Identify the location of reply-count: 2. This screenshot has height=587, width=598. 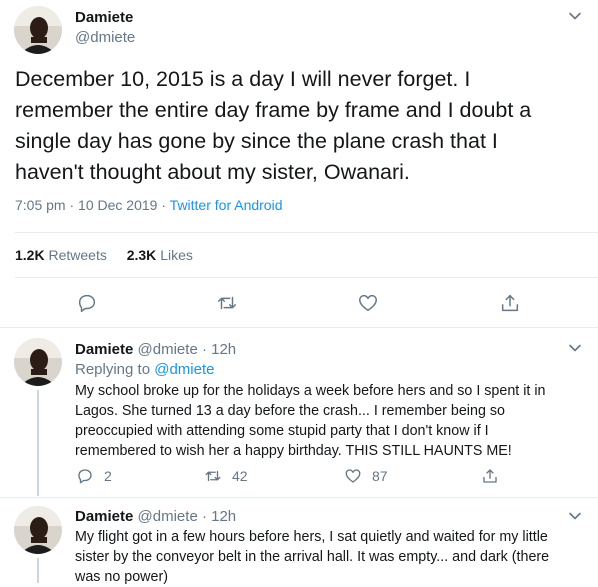
(108, 476).